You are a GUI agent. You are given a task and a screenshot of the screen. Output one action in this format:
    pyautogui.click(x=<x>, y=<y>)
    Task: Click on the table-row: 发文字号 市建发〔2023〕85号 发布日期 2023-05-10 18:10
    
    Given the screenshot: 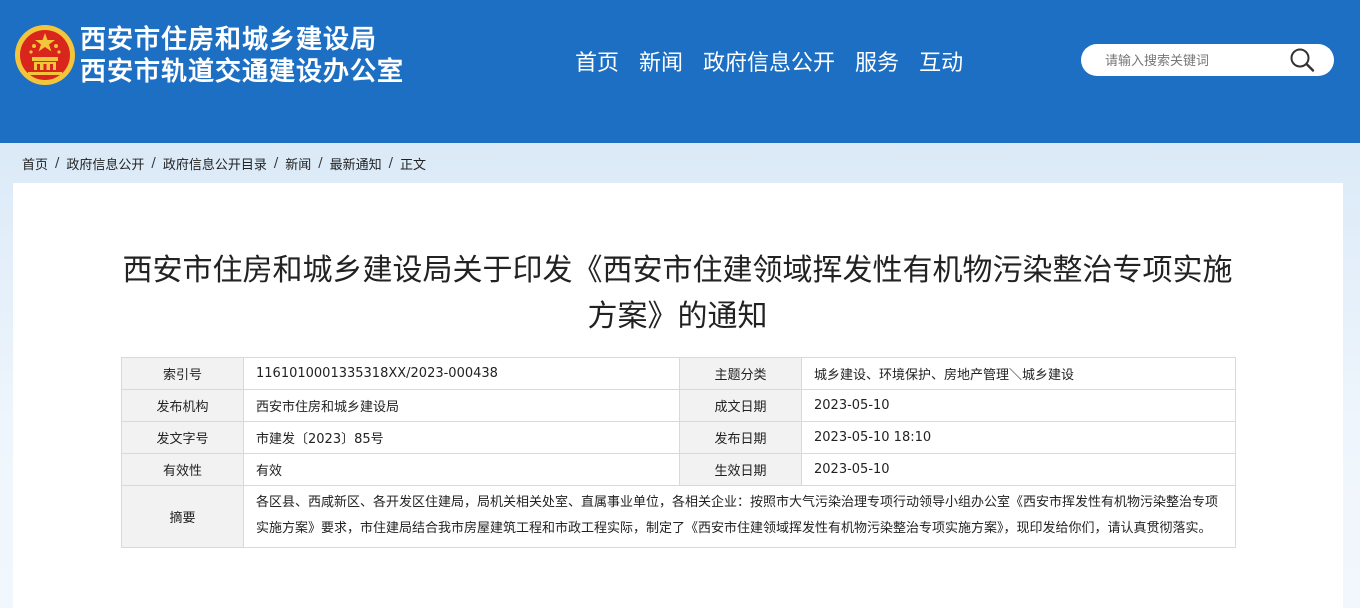 What is the action you would take?
    pyautogui.click(x=678, y=437)
    